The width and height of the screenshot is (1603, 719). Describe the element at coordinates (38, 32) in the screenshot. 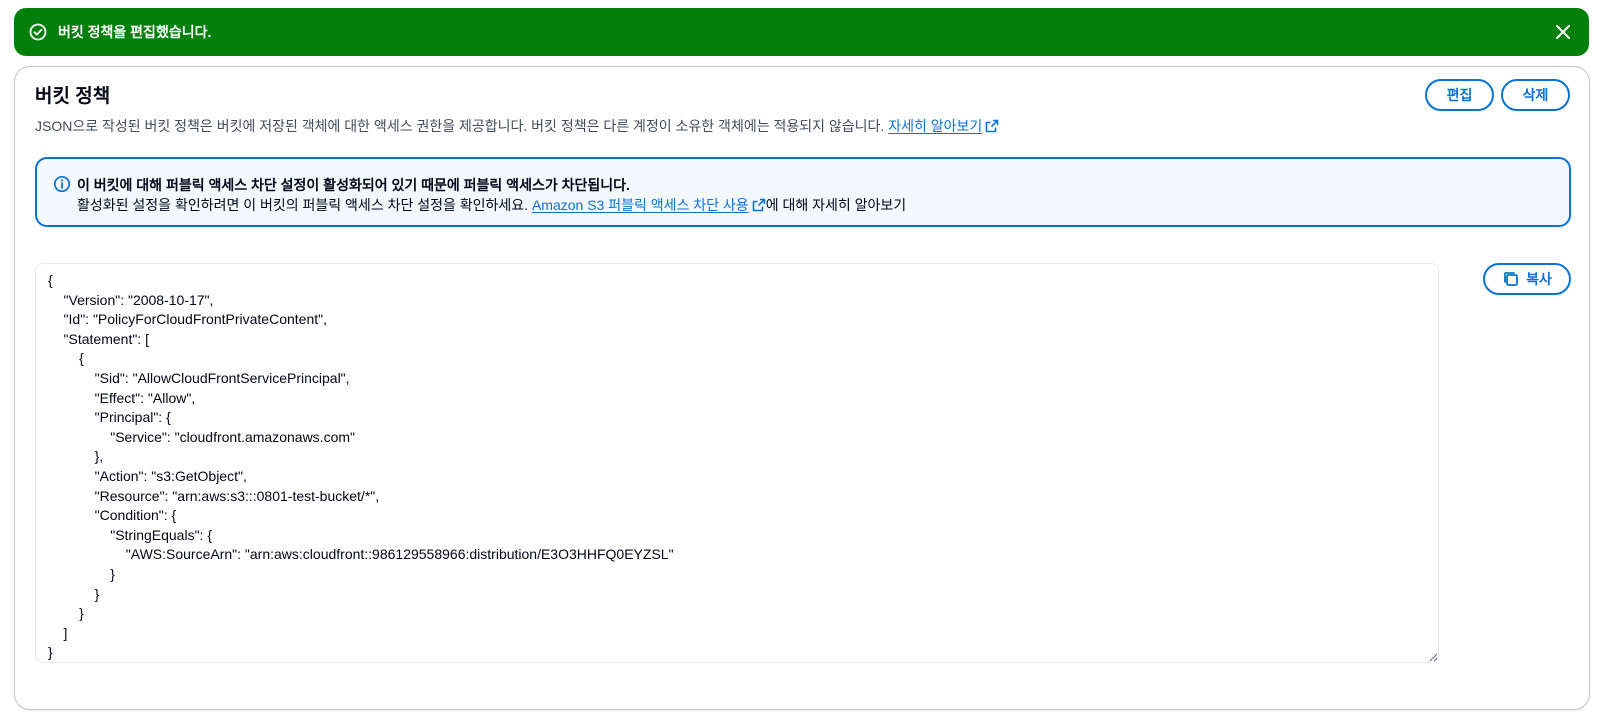

I see `check-circle-icon` at that location.